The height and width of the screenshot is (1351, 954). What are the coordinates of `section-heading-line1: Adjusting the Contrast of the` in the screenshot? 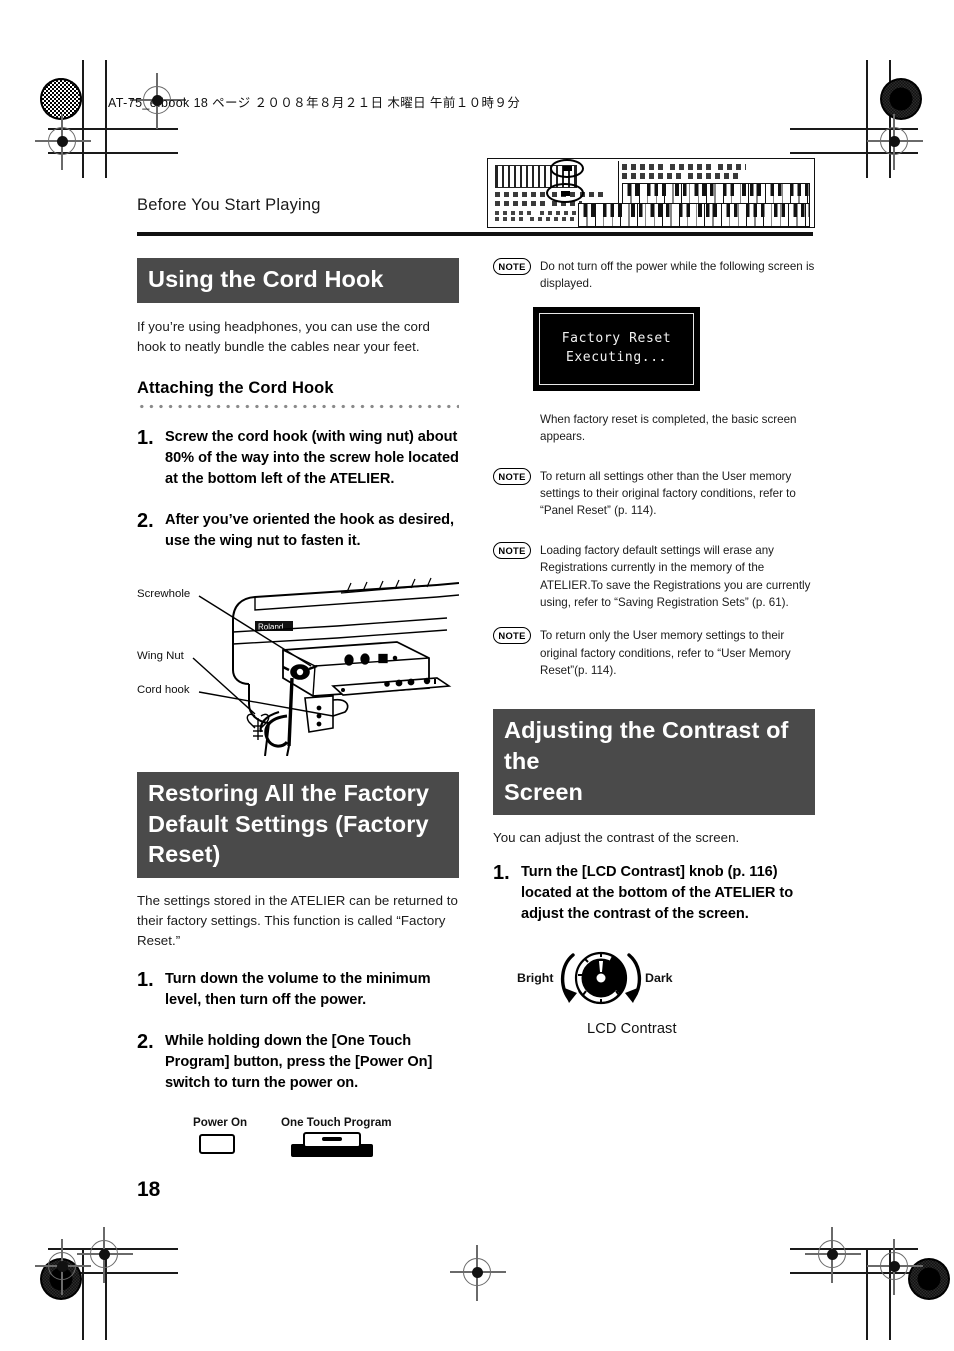 It's located at (646, 746).